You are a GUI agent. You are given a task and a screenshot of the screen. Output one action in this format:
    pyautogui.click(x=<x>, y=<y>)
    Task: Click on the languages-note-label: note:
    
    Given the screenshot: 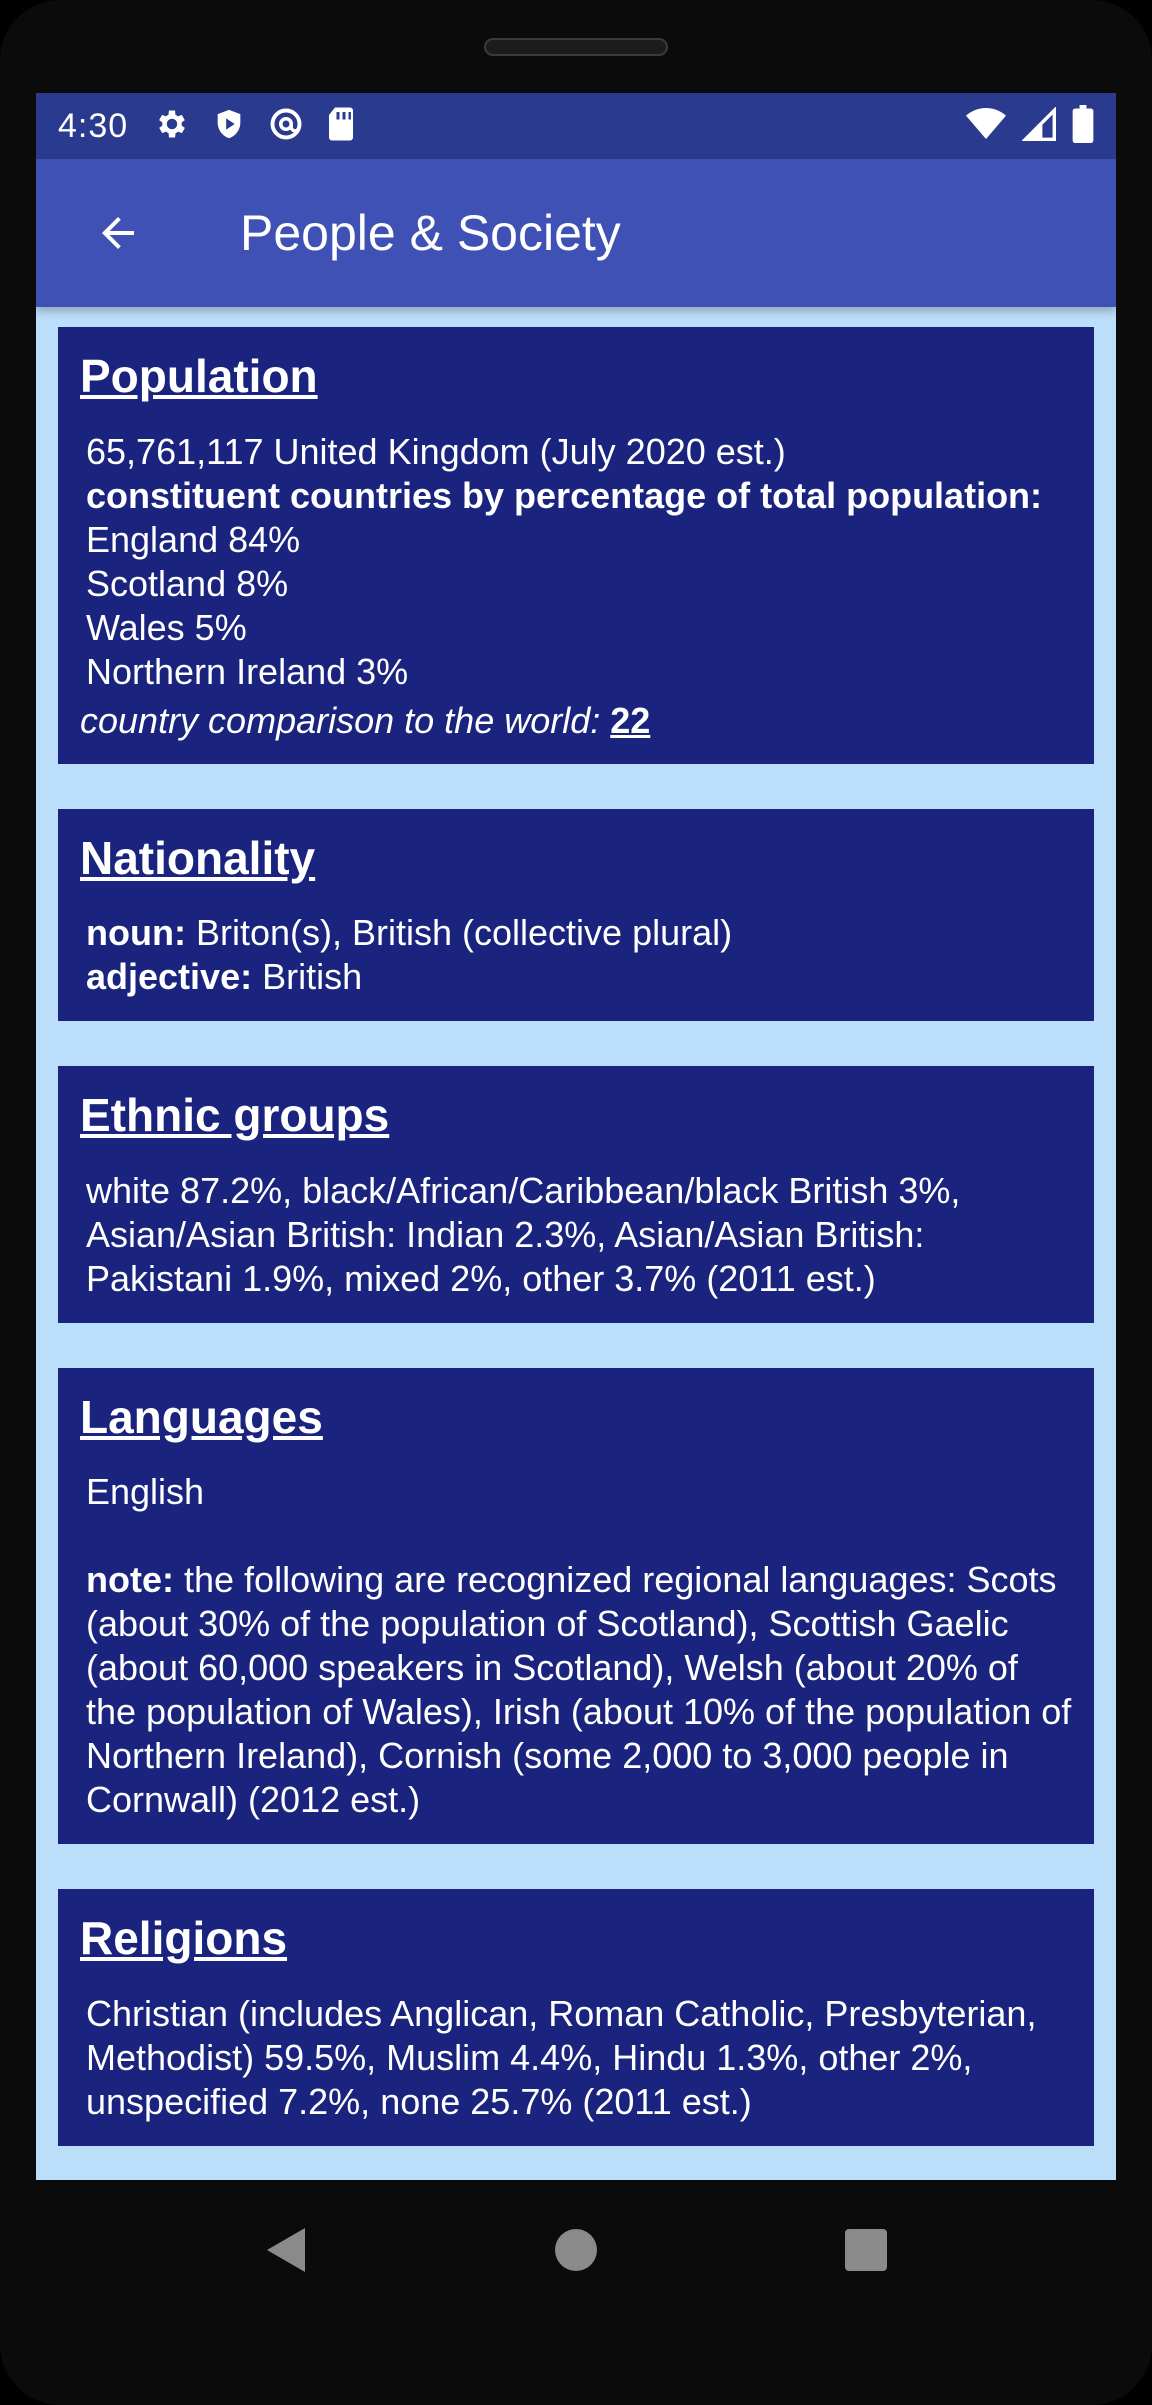 What is the action you would take?
    pyautogui.click(x=130, y=1580)
    